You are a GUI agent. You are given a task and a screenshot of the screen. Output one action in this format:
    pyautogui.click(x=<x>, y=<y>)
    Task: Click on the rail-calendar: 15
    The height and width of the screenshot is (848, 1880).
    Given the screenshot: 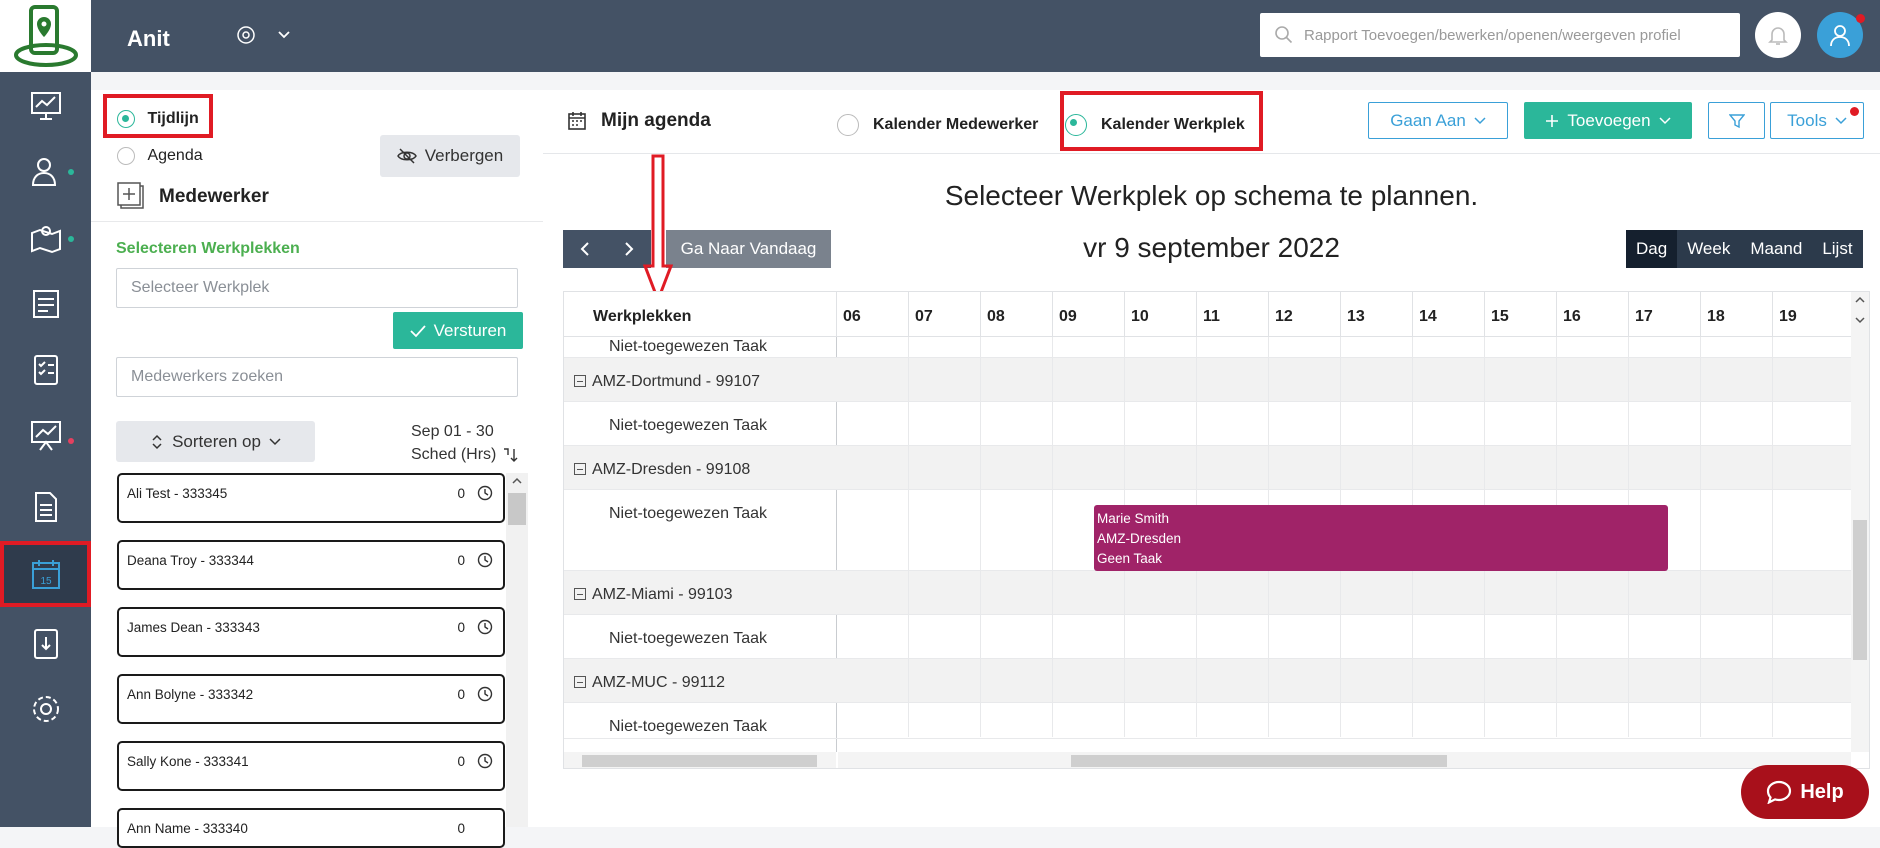 What is the action you would take?
    pyautogui.click(x=45, y=574)
    